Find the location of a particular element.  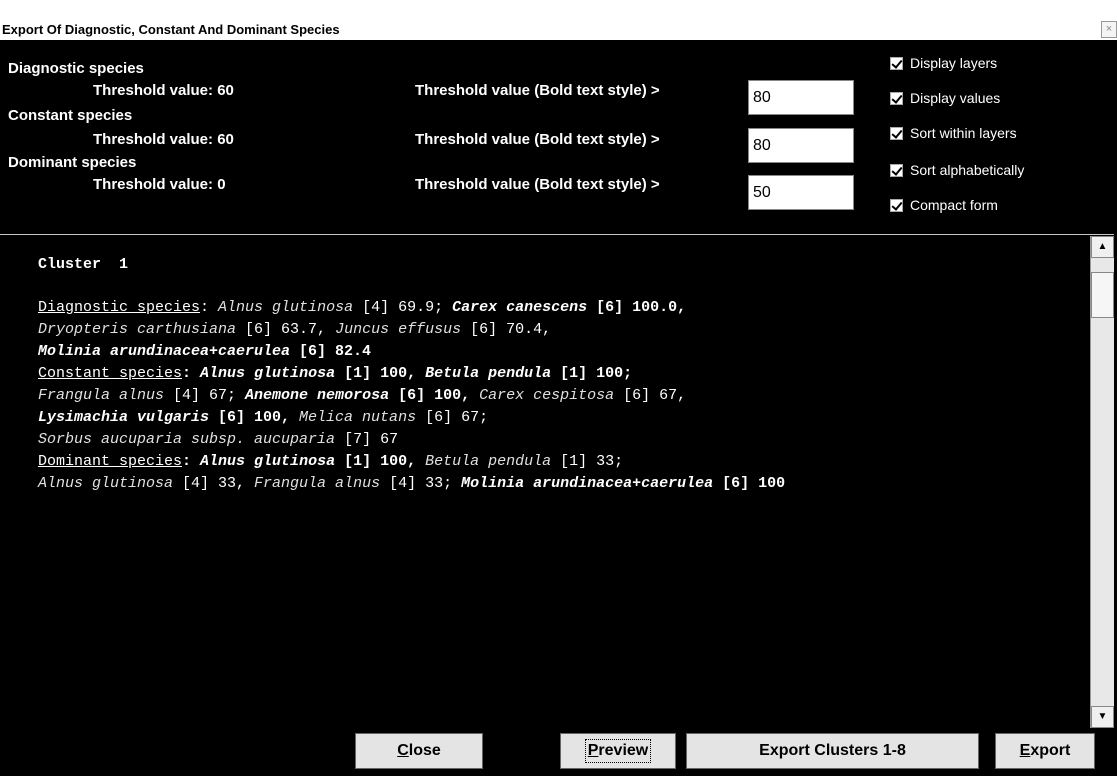

preview-segment: [4] 69.9; is located at coordinates (403, 307).